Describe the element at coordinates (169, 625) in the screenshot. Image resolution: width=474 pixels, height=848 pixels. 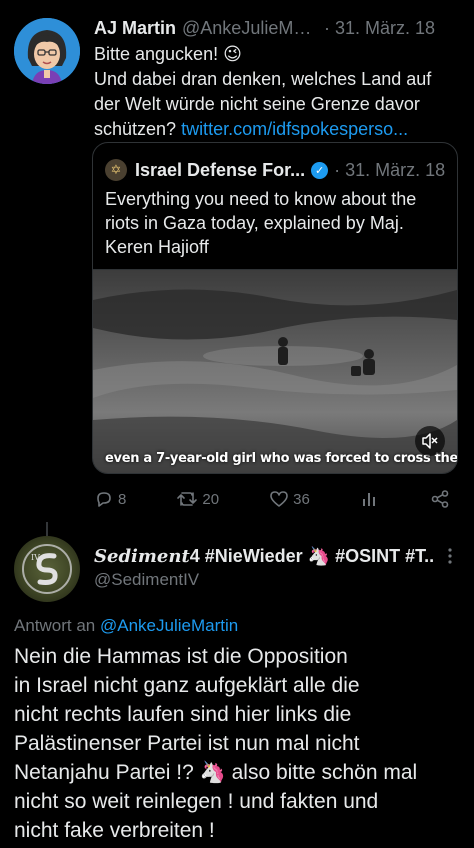
I see `reply-mention: @AnkeJulieMartin` at that location.